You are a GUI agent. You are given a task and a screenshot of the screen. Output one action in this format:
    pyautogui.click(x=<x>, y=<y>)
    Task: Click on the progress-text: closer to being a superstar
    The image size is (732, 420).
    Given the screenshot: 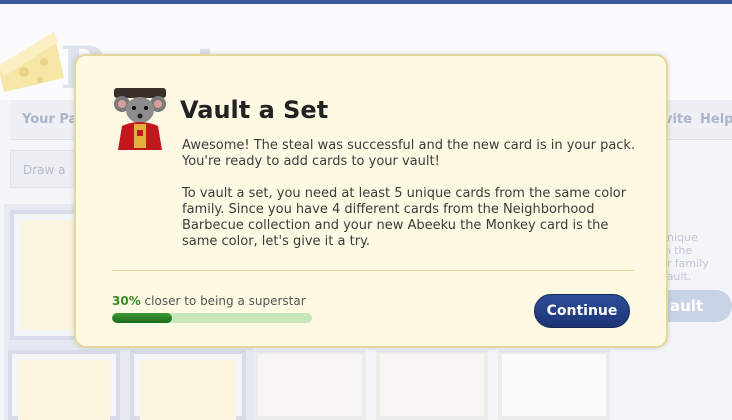 What is the action you would take?
    pyautogui.click(x=223, y=301)
    